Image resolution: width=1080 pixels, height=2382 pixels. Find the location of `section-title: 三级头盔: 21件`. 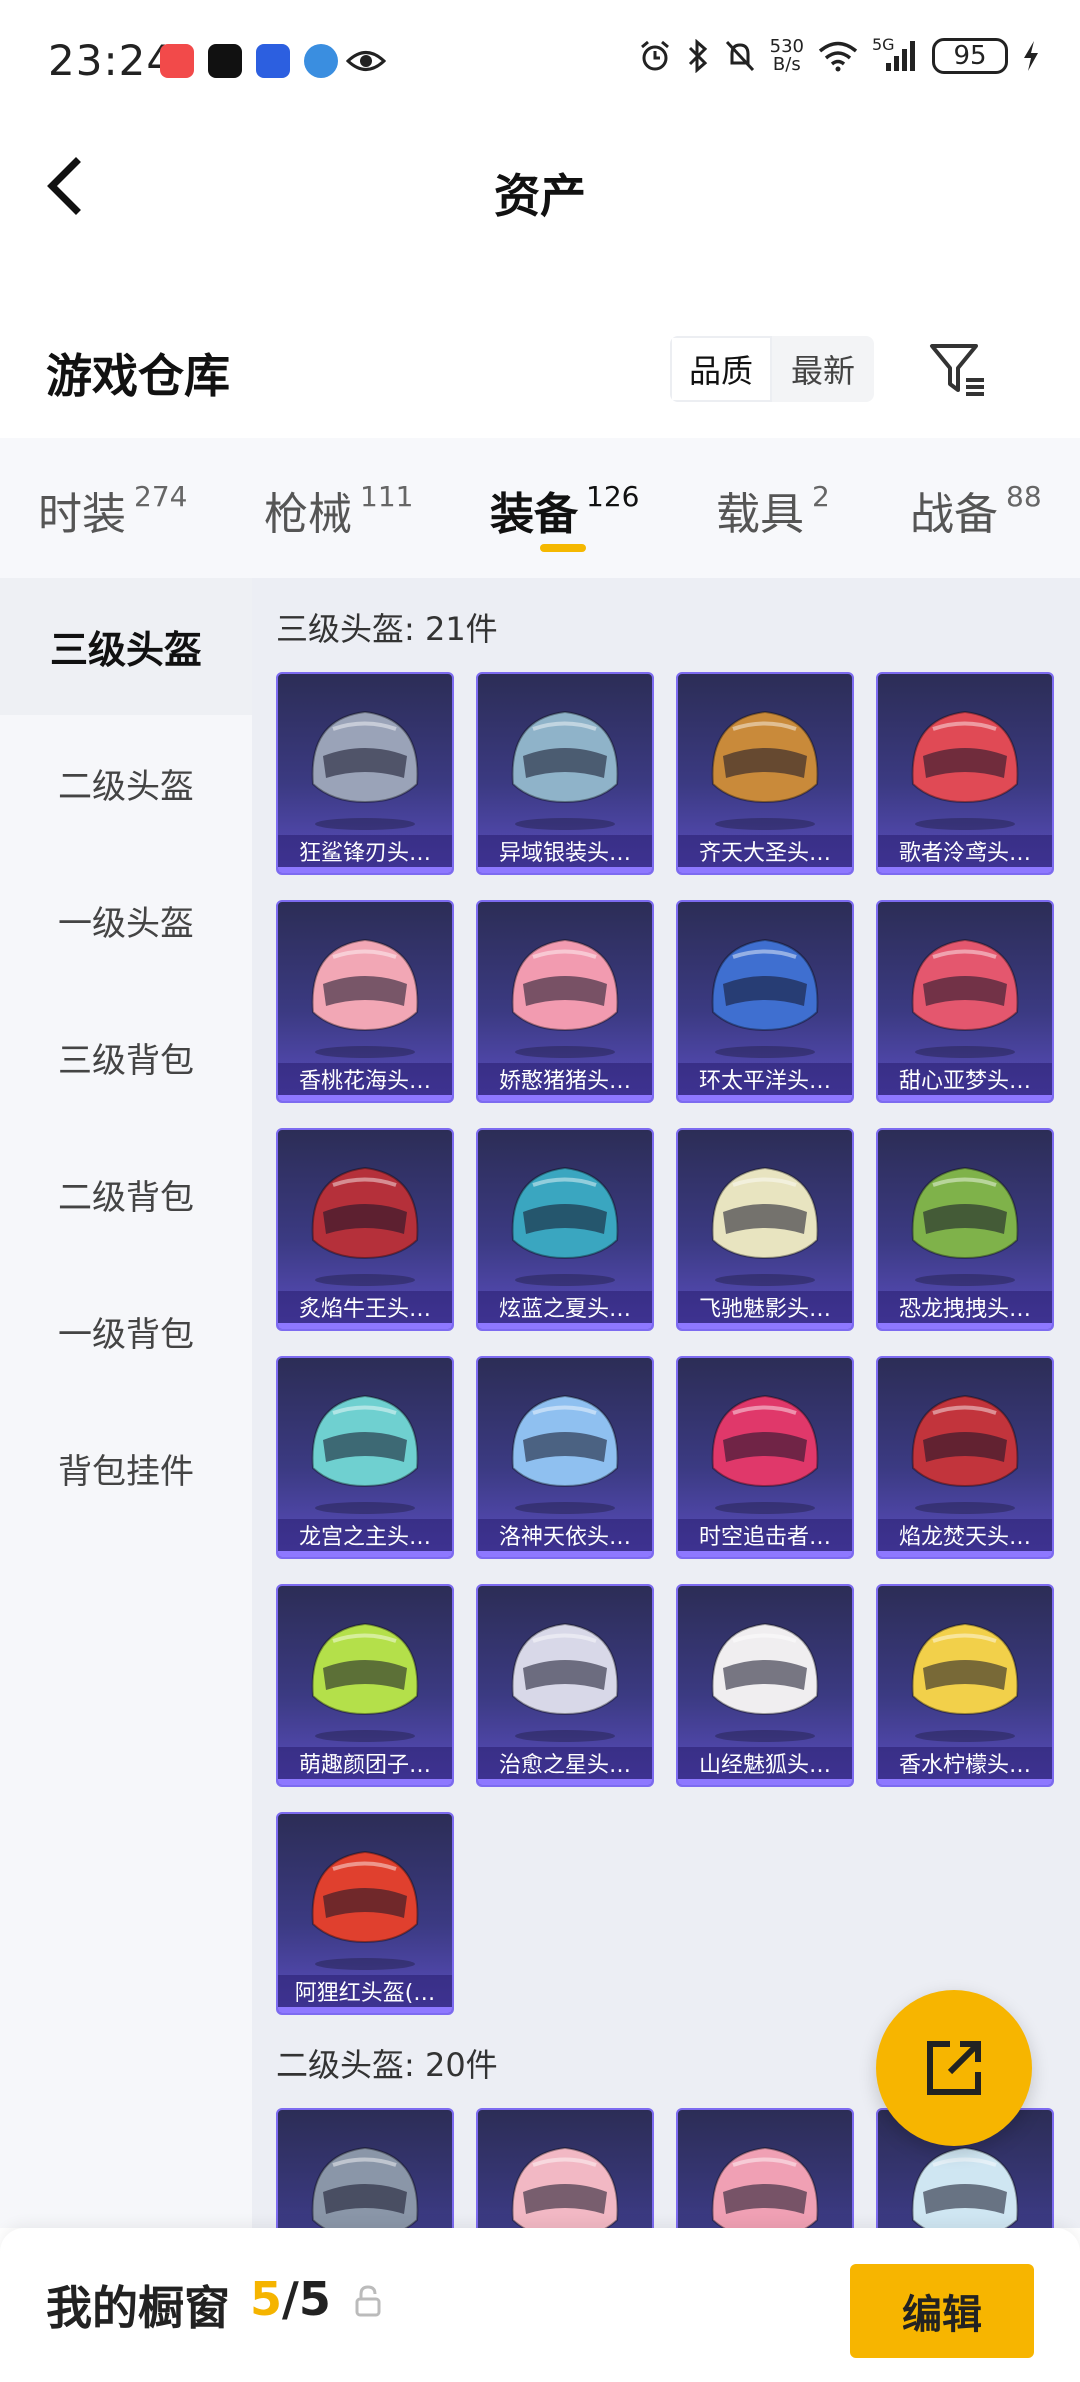

section-title: 三级头盔: 21件 is located at coordinates (387, 629).